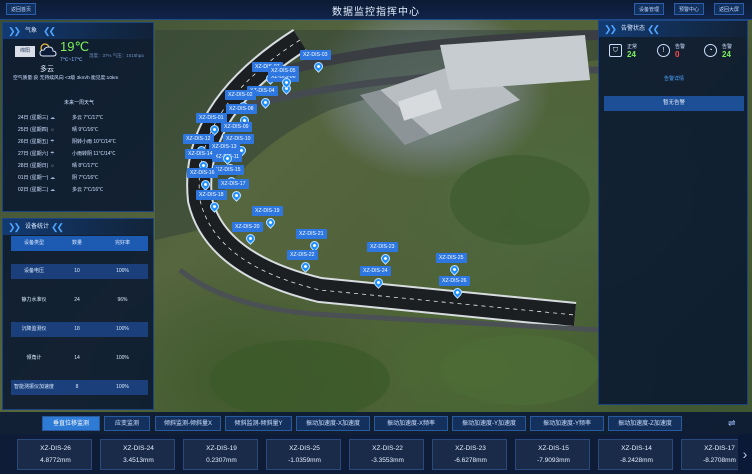 The height and width of the screenshot is (474, 752). What do you see at coordinates (33, 154) in the screenshot?
I see `forecast-date: 27日 (星期六)` at bounding box center [33, 154].